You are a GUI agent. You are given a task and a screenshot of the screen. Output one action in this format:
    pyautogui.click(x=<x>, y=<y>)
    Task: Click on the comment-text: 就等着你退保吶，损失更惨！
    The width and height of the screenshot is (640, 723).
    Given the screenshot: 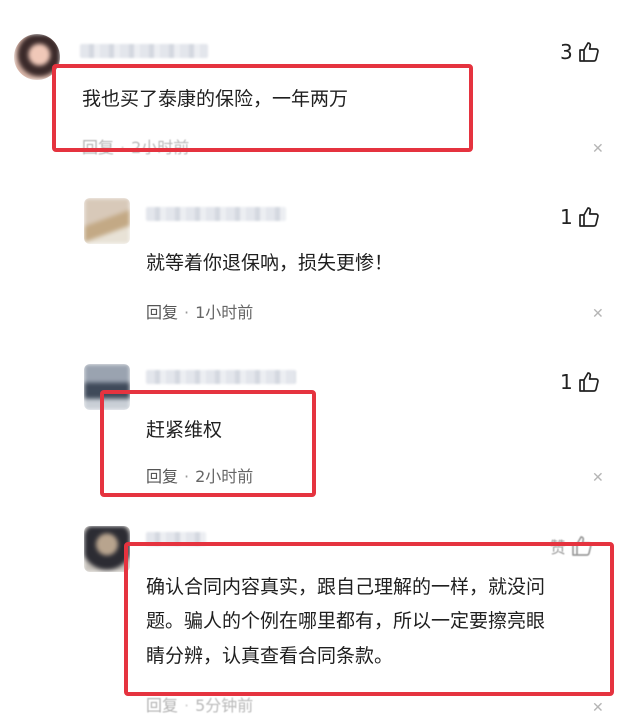 What is the action you would take?
    pyautogui.click(x=270, y=263)
    